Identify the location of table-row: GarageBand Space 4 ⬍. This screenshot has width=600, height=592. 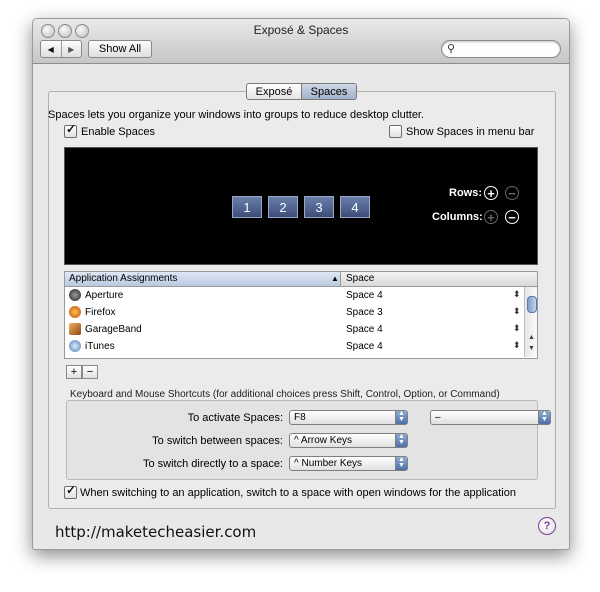
(294, 329).